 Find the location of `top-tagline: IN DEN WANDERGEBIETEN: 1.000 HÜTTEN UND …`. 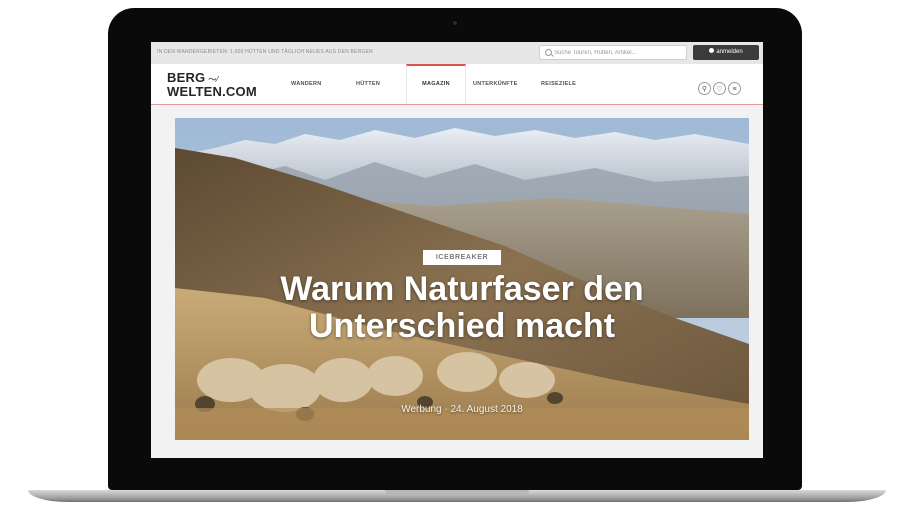

top-tagline: IN DEN WANDERGEBIETEN: 1.000 HÜTTEN UND … is located at coordinates (265, 52).